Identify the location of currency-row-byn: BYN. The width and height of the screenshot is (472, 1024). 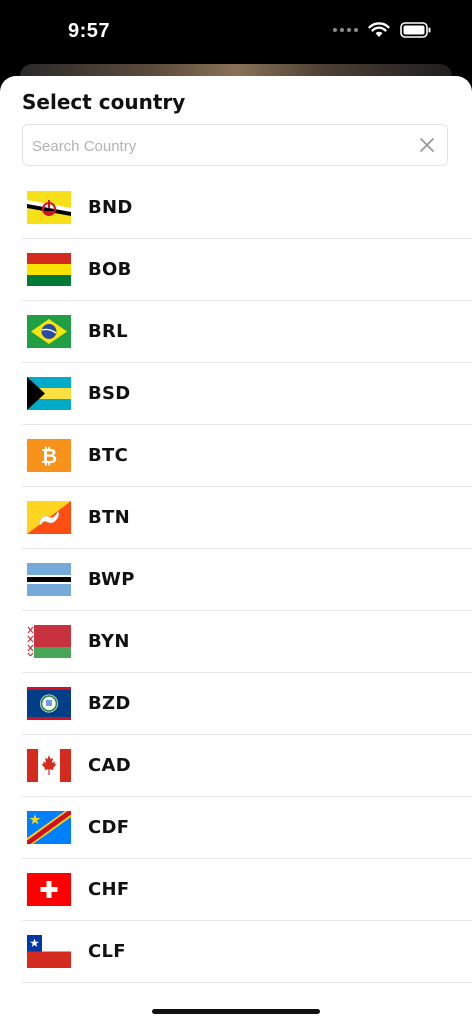
(247, 642).